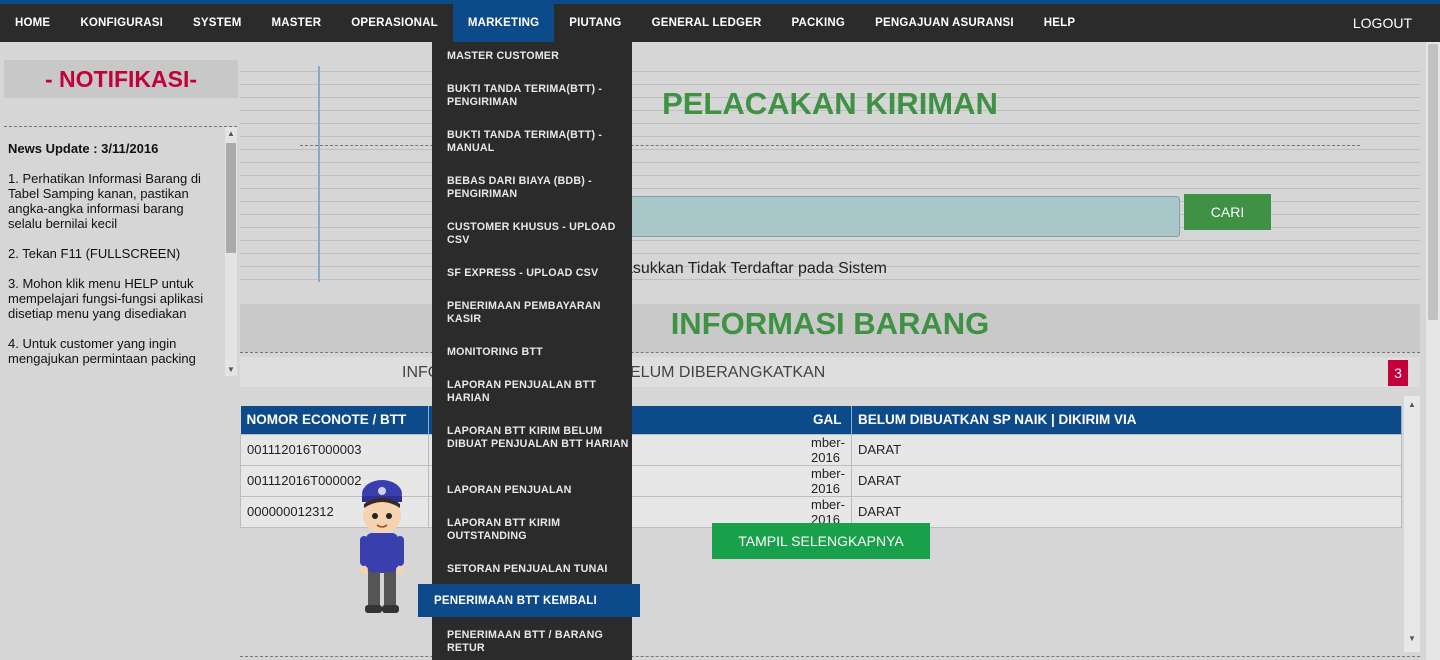 Image resolution: width=1440 pixels, height=660 pixels. What do you see at coordinates (538, 142) in the screenshot?
I see `menu-item-btt-manual: BUKTI TANDA TERIMA(BTT) - MANUAL` at bounding box center [538, 142].